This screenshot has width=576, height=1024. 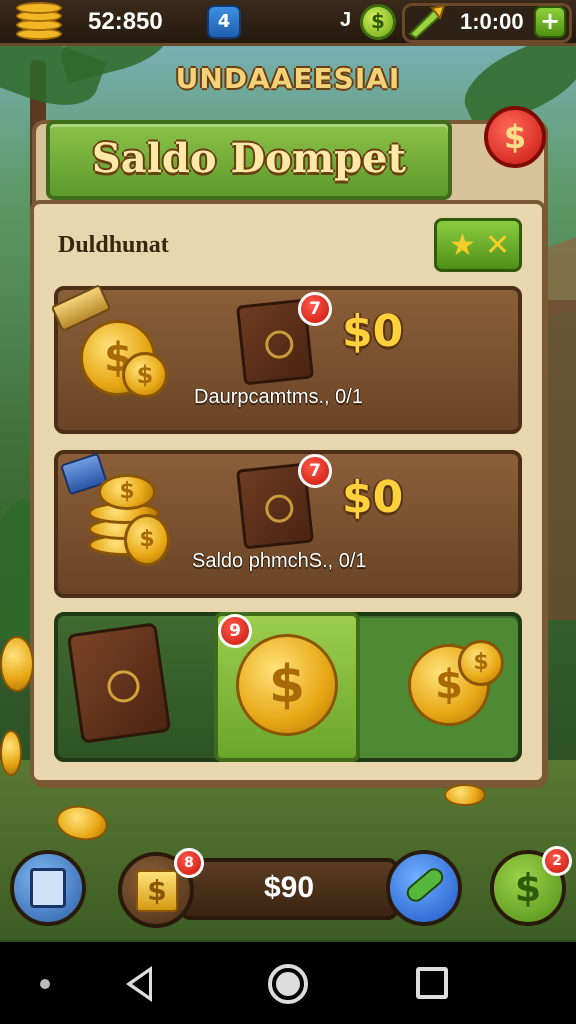 I want to click on timer-text: 1:0:00, so click(x=492, y=21).